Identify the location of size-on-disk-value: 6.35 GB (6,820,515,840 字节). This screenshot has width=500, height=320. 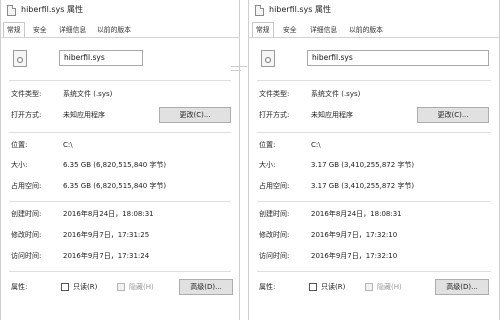
(115, 186).